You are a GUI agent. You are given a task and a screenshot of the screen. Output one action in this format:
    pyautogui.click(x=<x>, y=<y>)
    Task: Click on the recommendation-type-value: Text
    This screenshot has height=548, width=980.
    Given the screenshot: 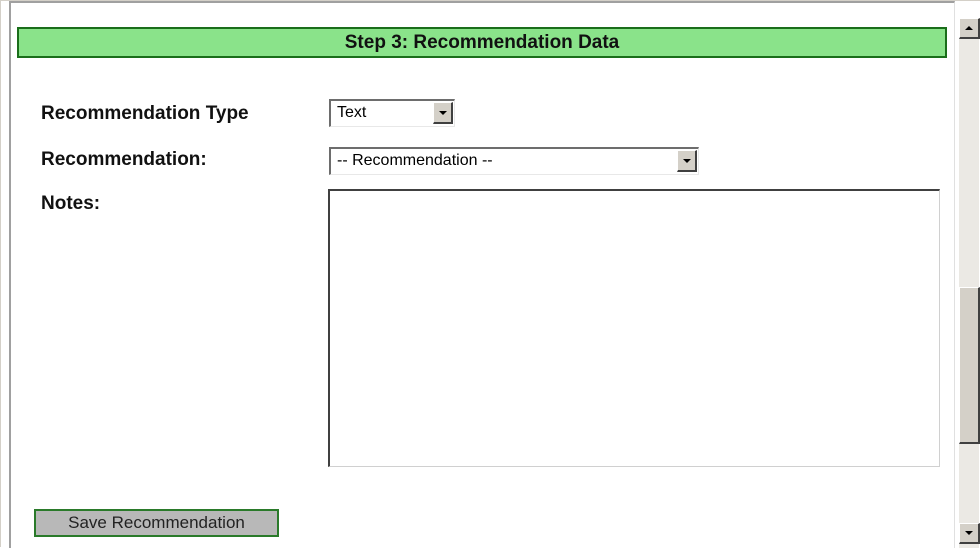 What is the action you would take?
    pyautogui.click(x=352, y=112)
    